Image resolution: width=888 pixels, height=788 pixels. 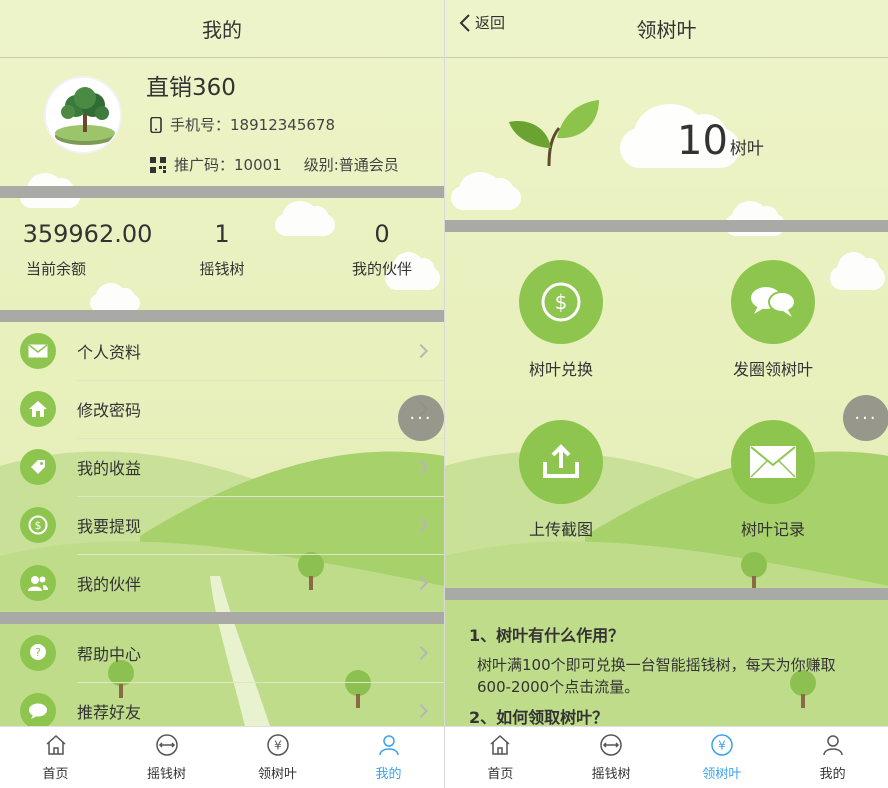 I want to click on partners-value: 0, so click(x=382, y=234).